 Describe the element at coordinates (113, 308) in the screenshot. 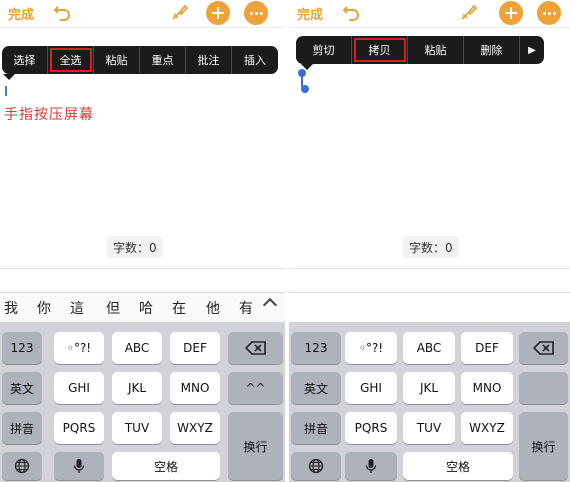

I see `candidate-word: 但` at that location.